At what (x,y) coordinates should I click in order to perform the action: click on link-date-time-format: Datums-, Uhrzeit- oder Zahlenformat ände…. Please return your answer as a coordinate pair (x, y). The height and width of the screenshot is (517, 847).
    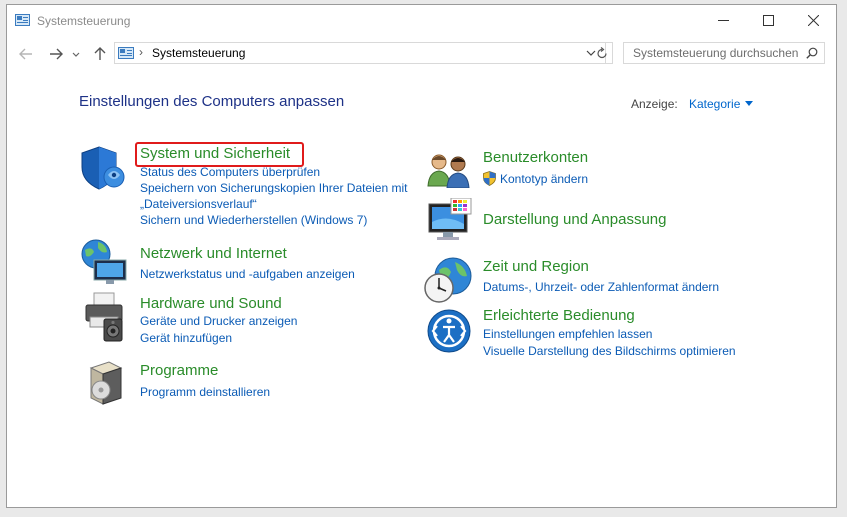
    Looking at the image, I should click on (601, 287).